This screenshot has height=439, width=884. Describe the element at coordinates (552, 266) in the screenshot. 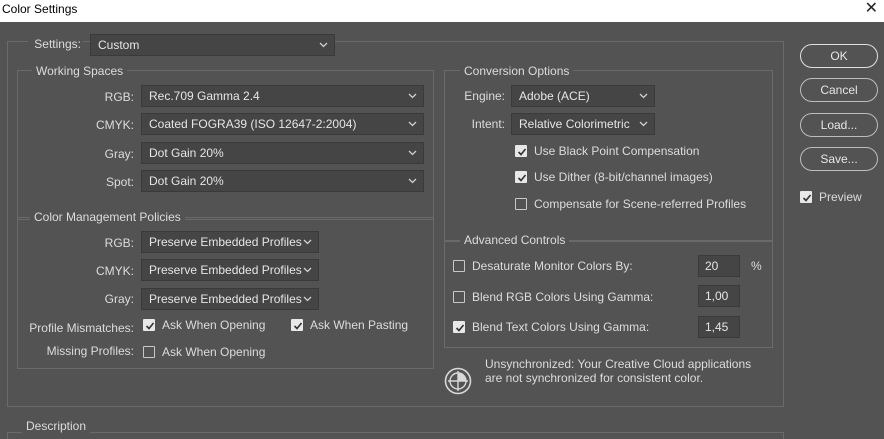

I see `desaturate-label: Desaturate Monitor Colors By:` at that location.